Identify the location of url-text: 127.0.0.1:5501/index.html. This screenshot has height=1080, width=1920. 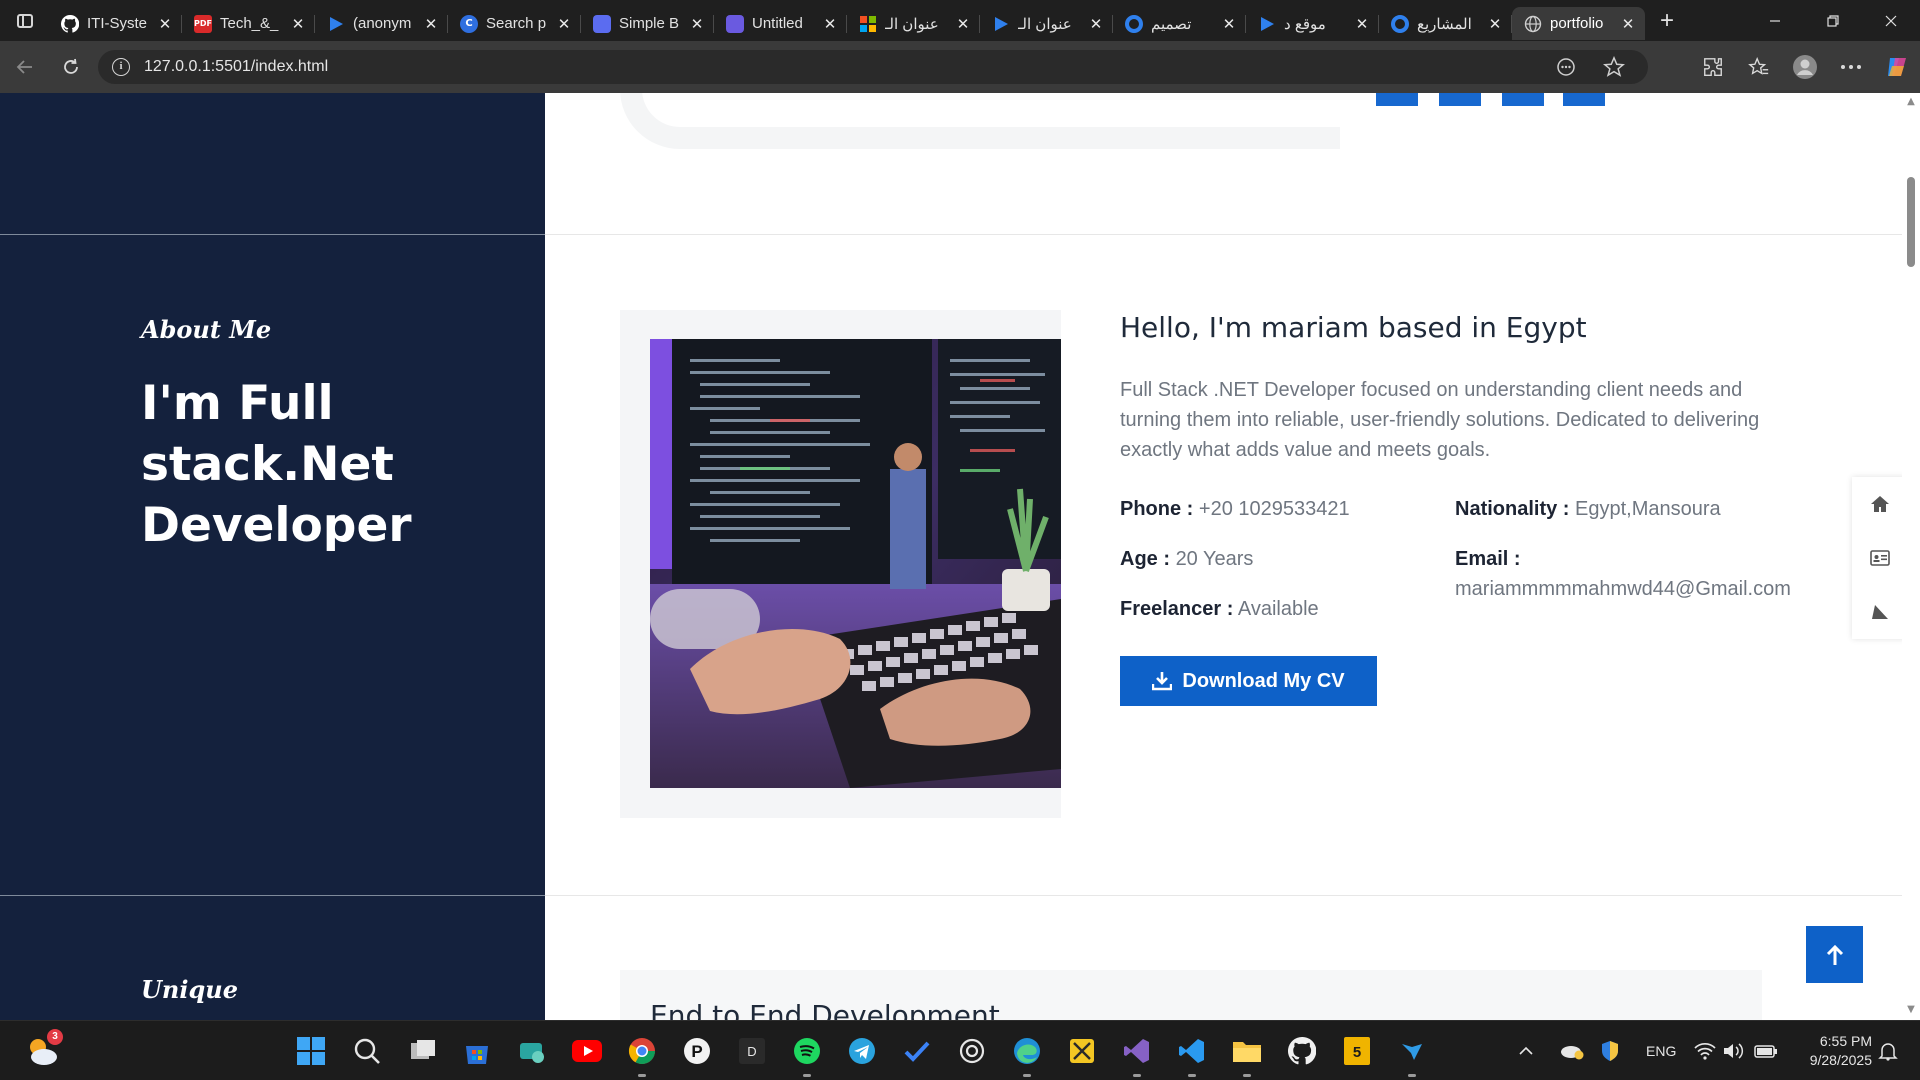
(236, 66).